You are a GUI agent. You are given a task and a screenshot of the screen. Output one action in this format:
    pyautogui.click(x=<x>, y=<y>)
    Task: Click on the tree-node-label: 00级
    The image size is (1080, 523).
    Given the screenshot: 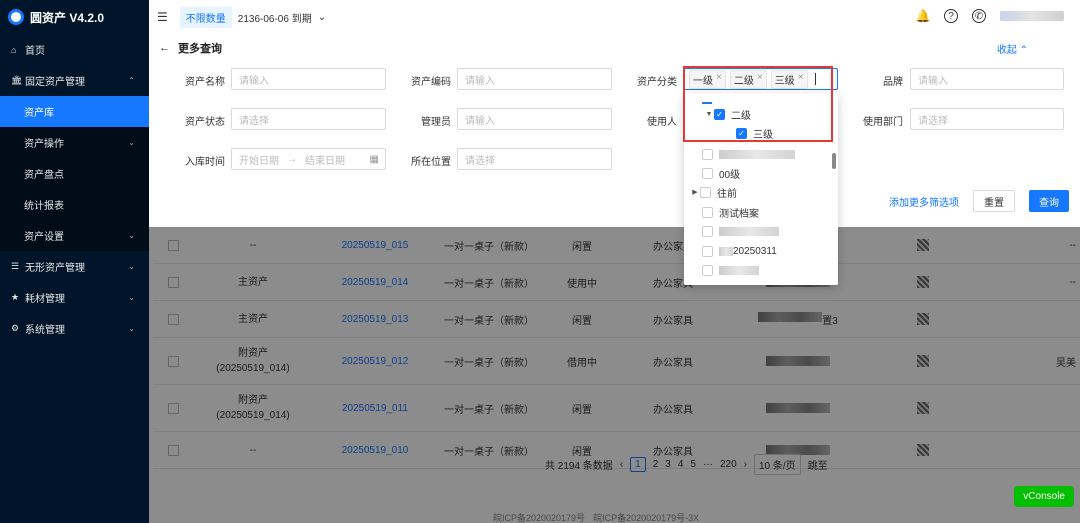 What is the action you would take?
    pyautogui.click(x=730, y=175)
    